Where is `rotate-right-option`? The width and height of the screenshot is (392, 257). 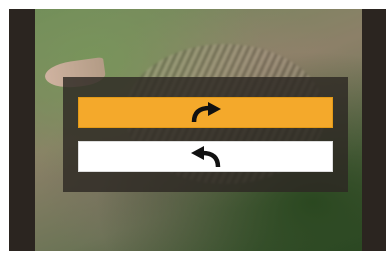 rotate-right-option is located at coordinates (205, 112).